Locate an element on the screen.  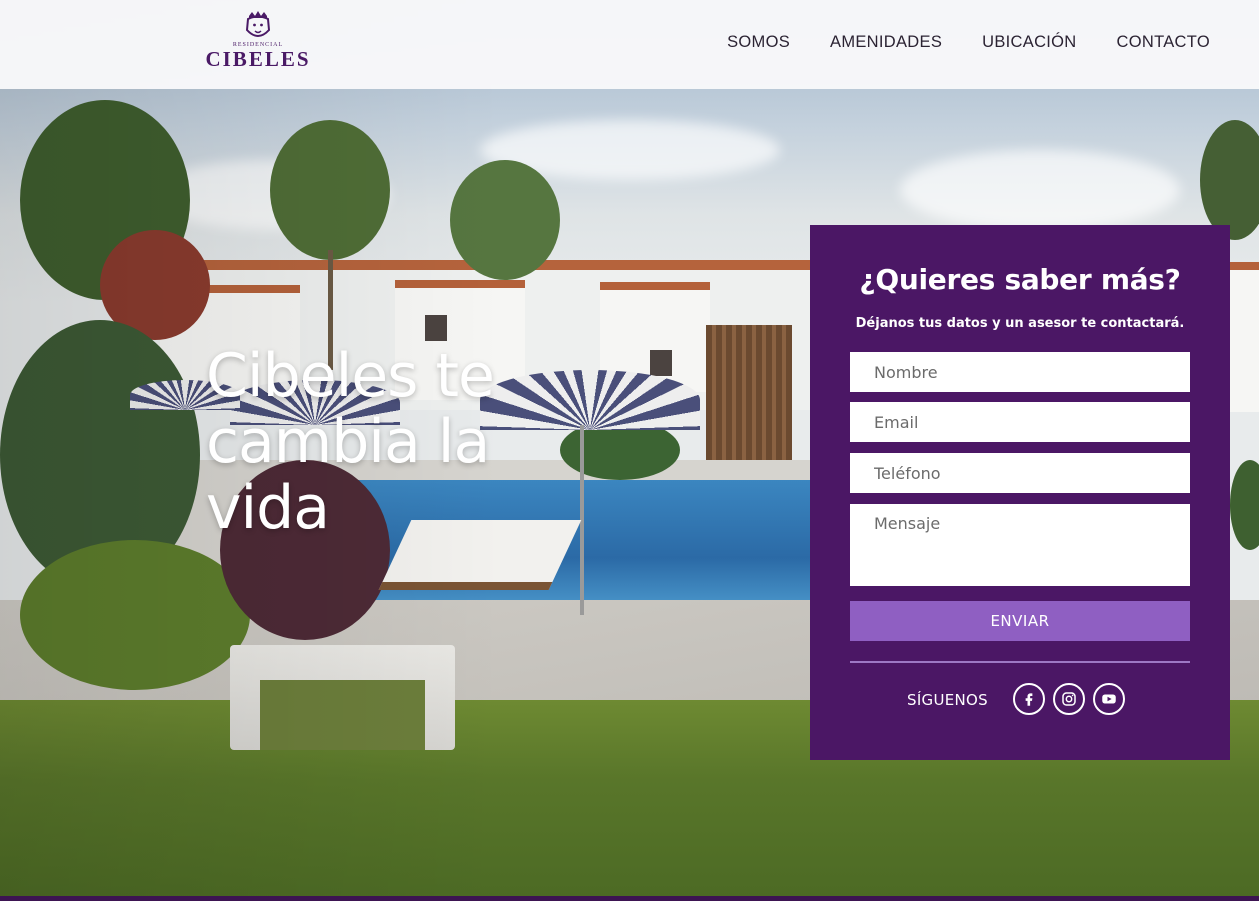
message-field is located at coordinates (1020, 545).